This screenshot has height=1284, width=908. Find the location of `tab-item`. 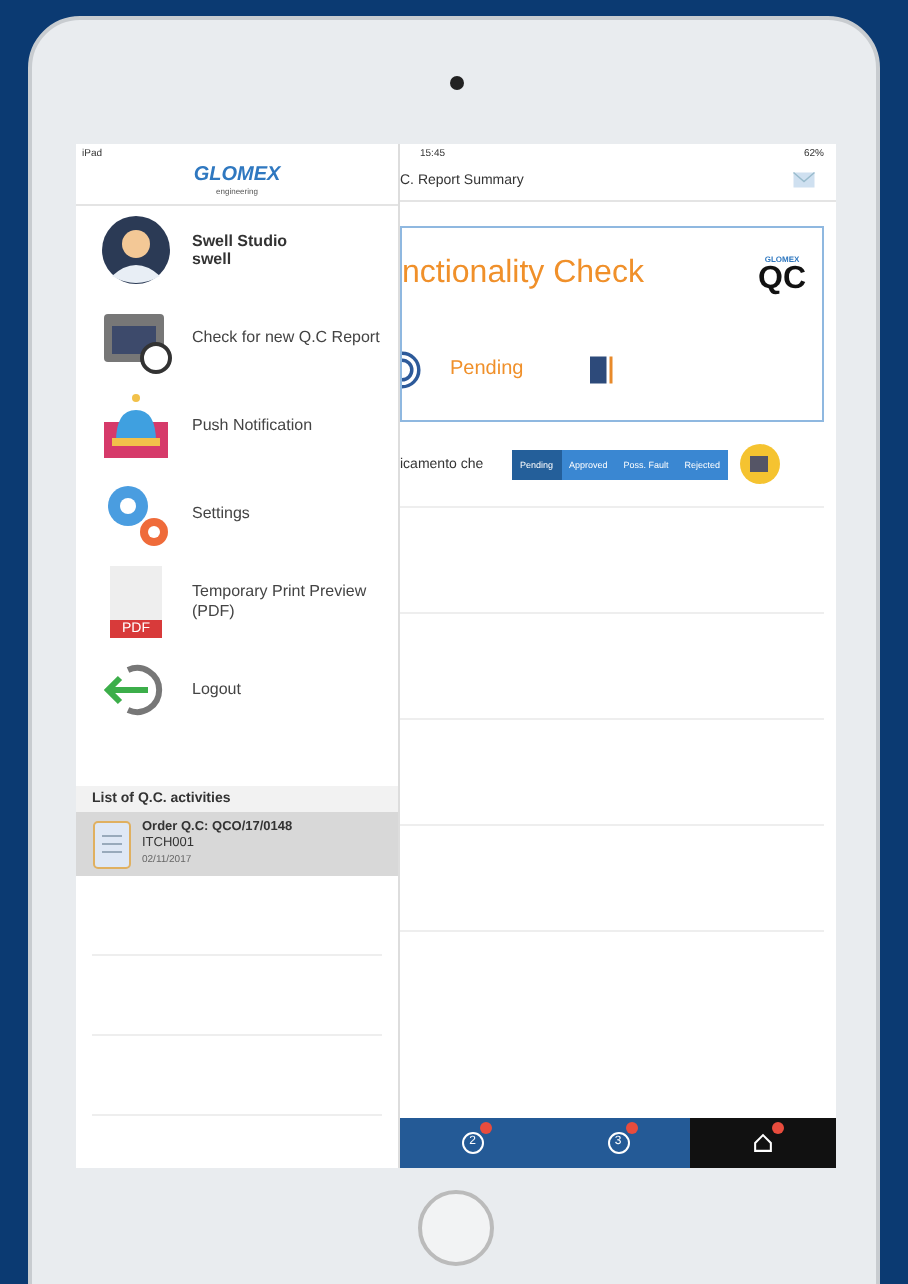

tab-item is located at coordinates (763, 1143).